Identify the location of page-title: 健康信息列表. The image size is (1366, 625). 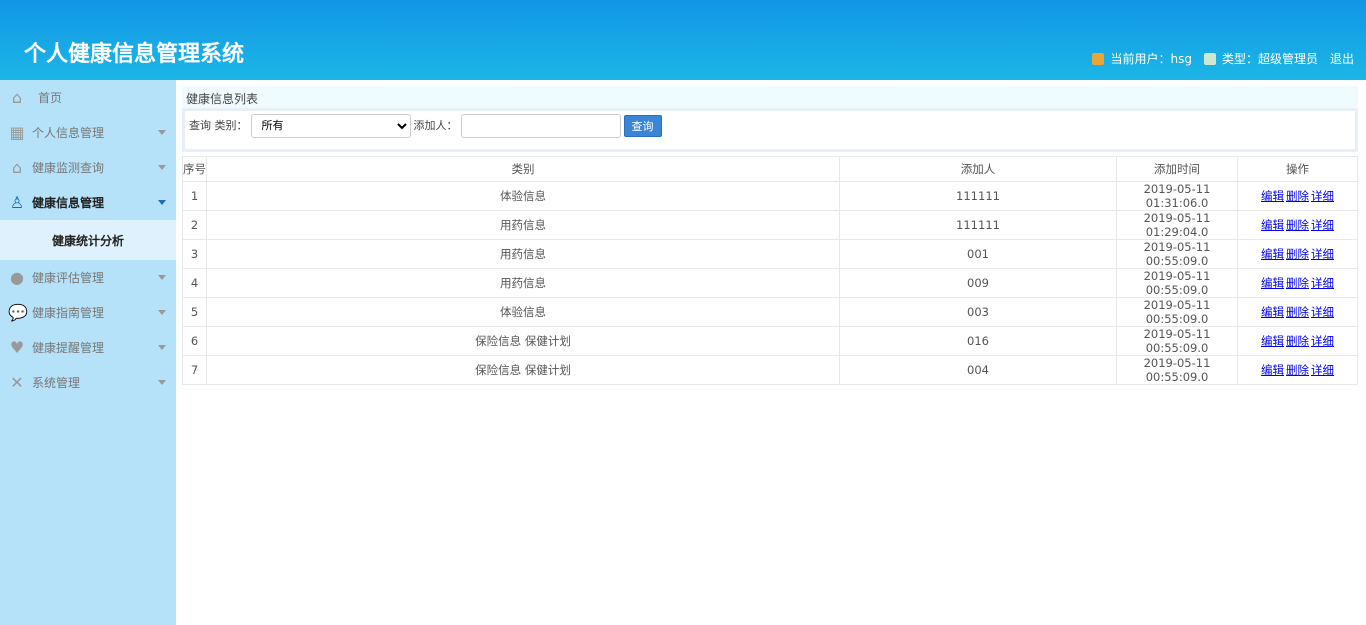
(770, 97).